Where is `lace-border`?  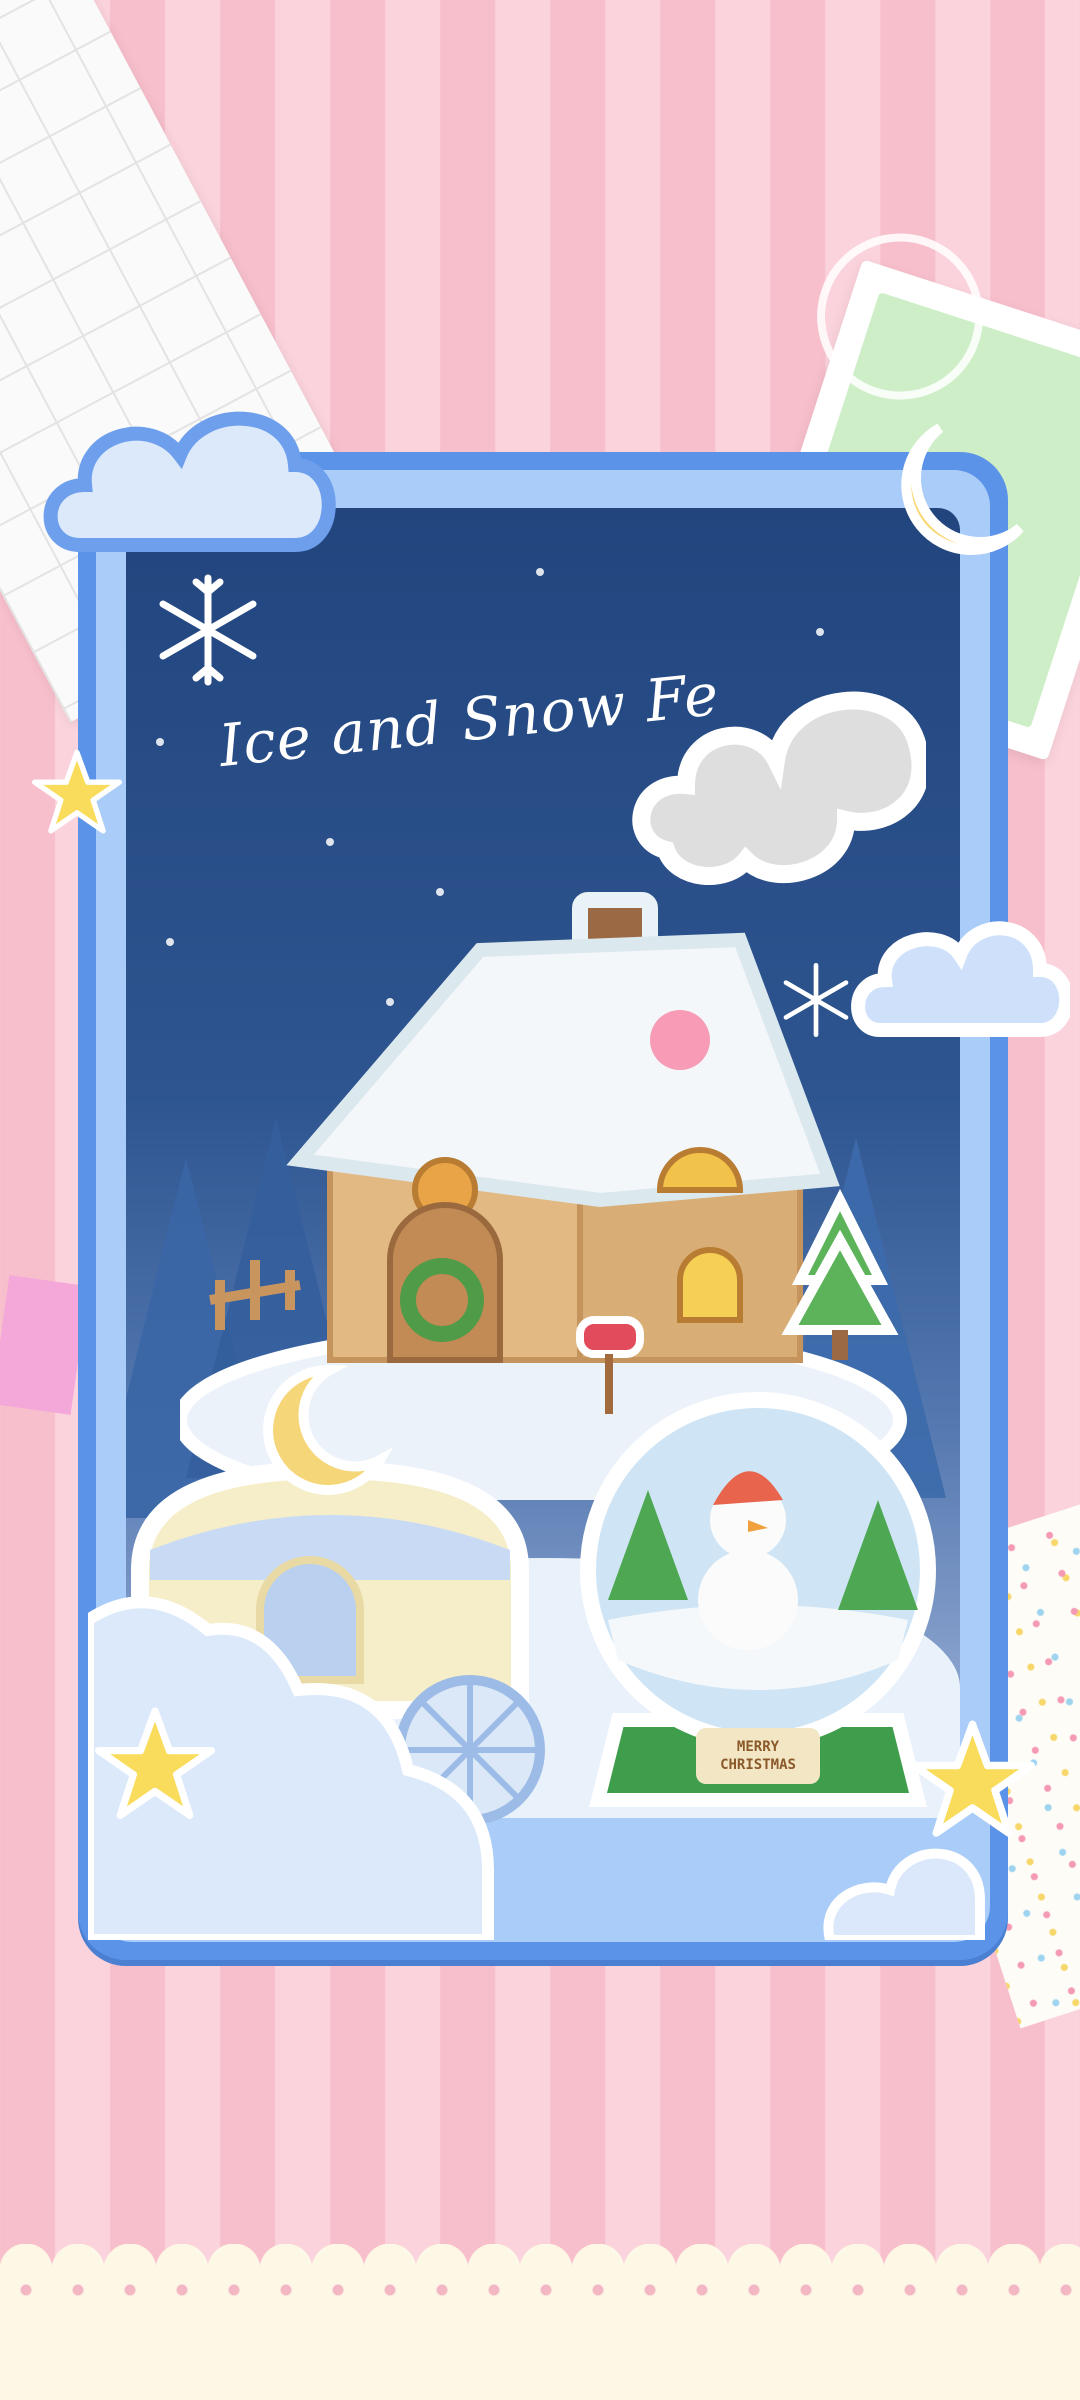 lace-border is located at coordinates (540, 2322).